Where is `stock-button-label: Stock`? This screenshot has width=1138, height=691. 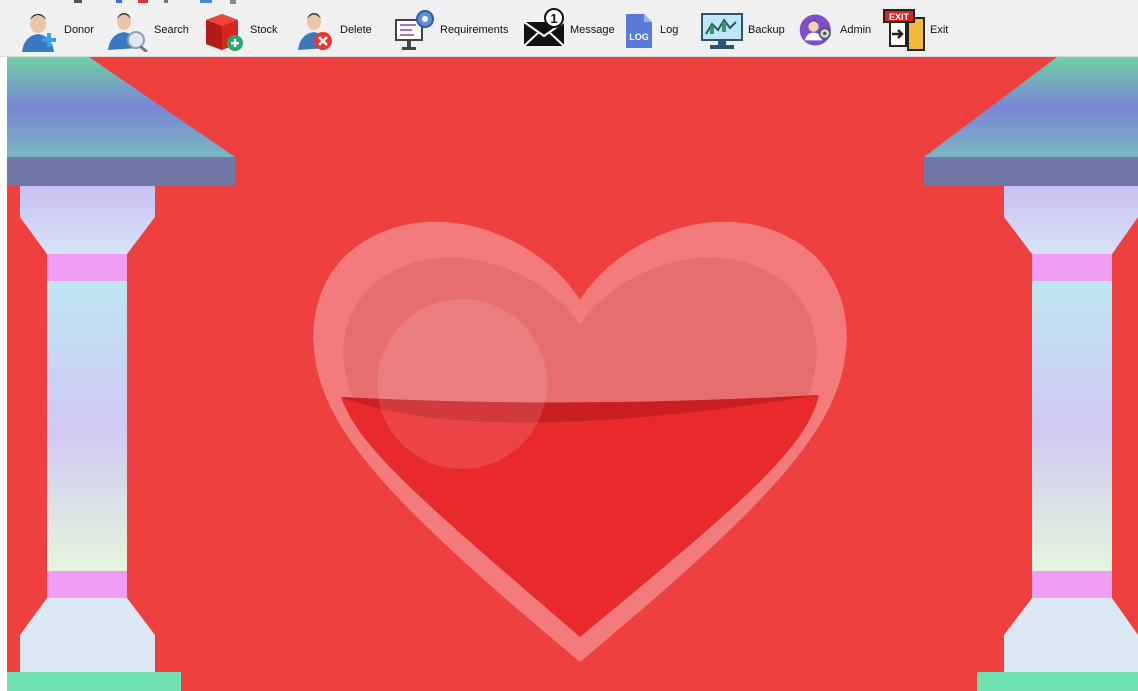
stock-button-label: Stock is located at coordinates (264, 30).